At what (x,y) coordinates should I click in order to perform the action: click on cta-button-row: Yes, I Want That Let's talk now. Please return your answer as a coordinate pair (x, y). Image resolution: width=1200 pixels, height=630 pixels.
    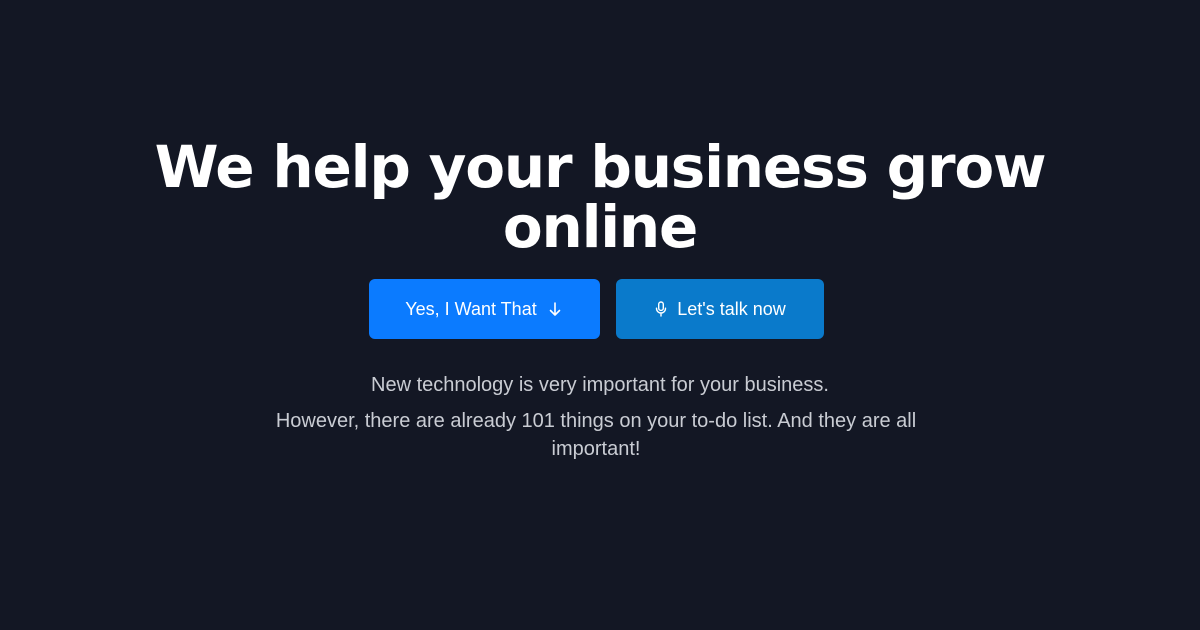
    Looking at the image, I should click on (600, 309).